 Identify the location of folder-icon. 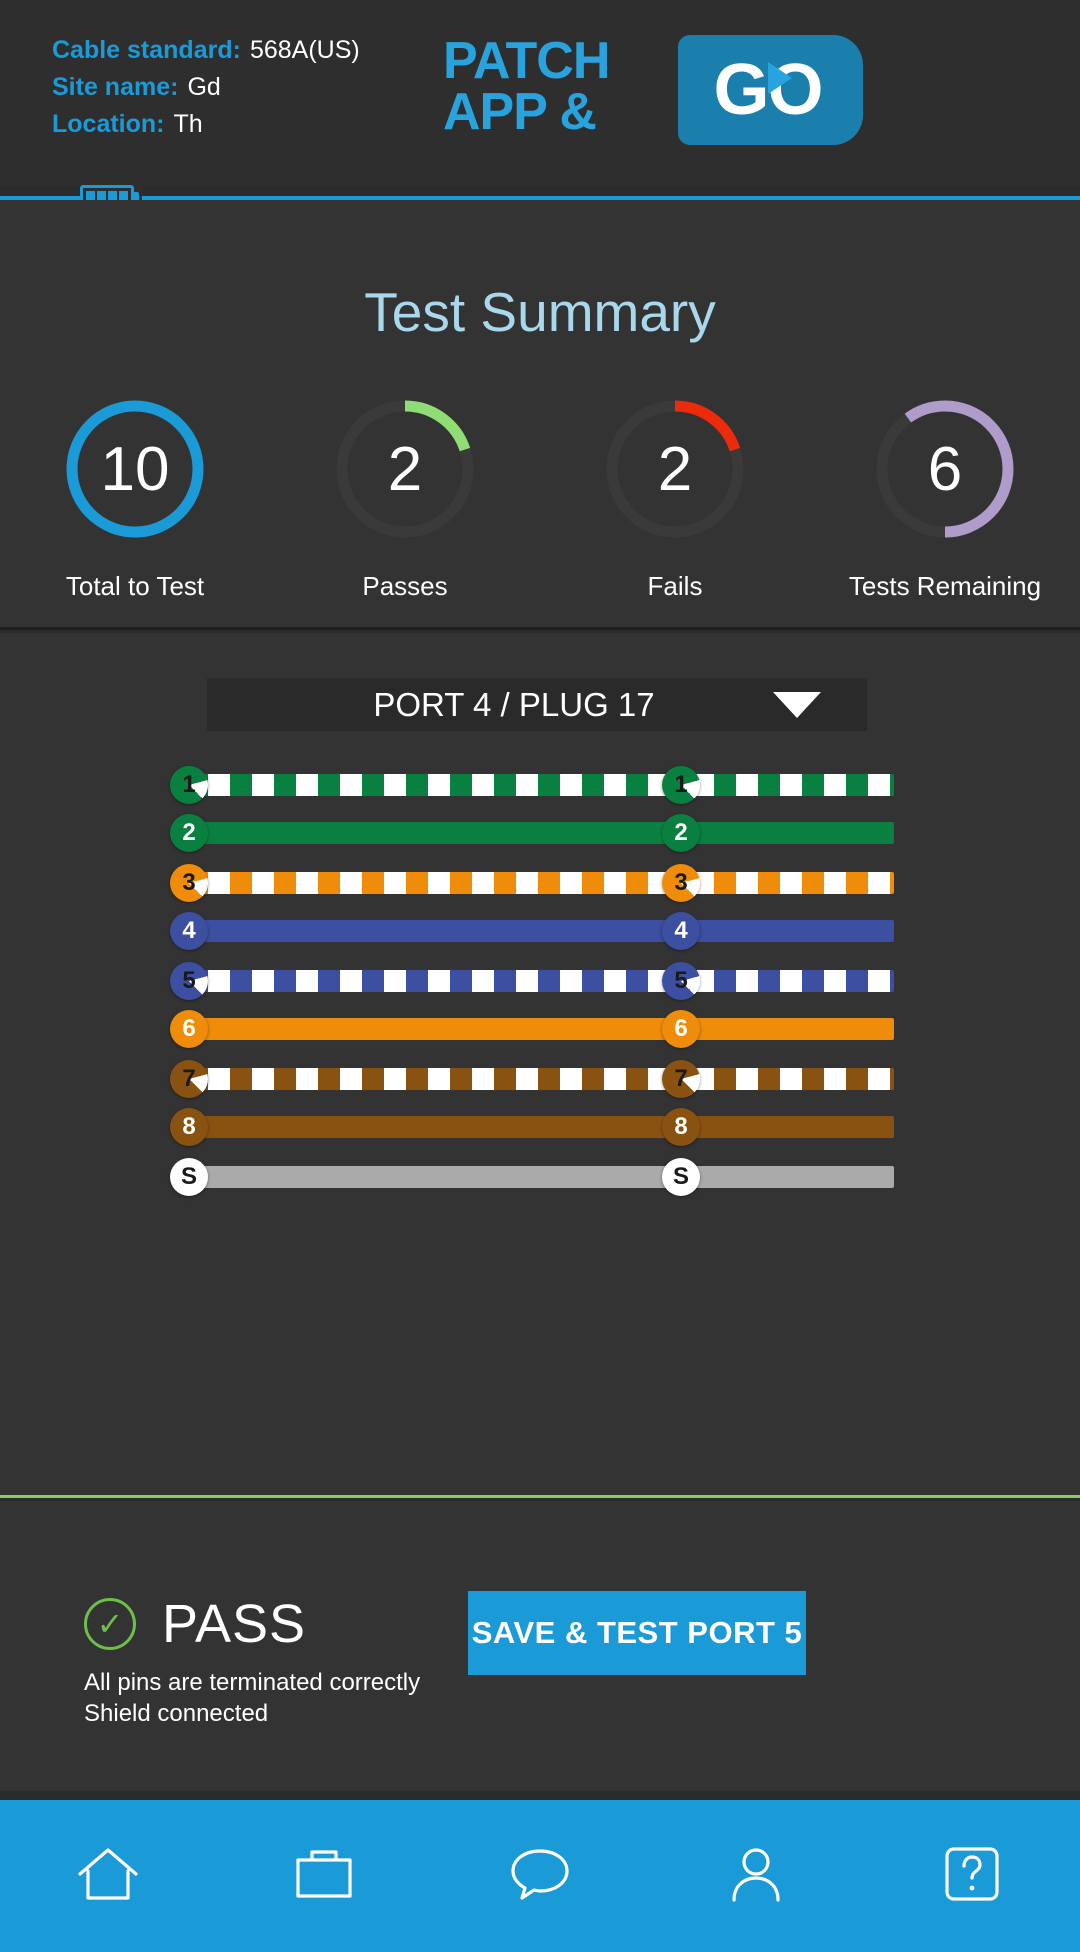
(324, 1876).